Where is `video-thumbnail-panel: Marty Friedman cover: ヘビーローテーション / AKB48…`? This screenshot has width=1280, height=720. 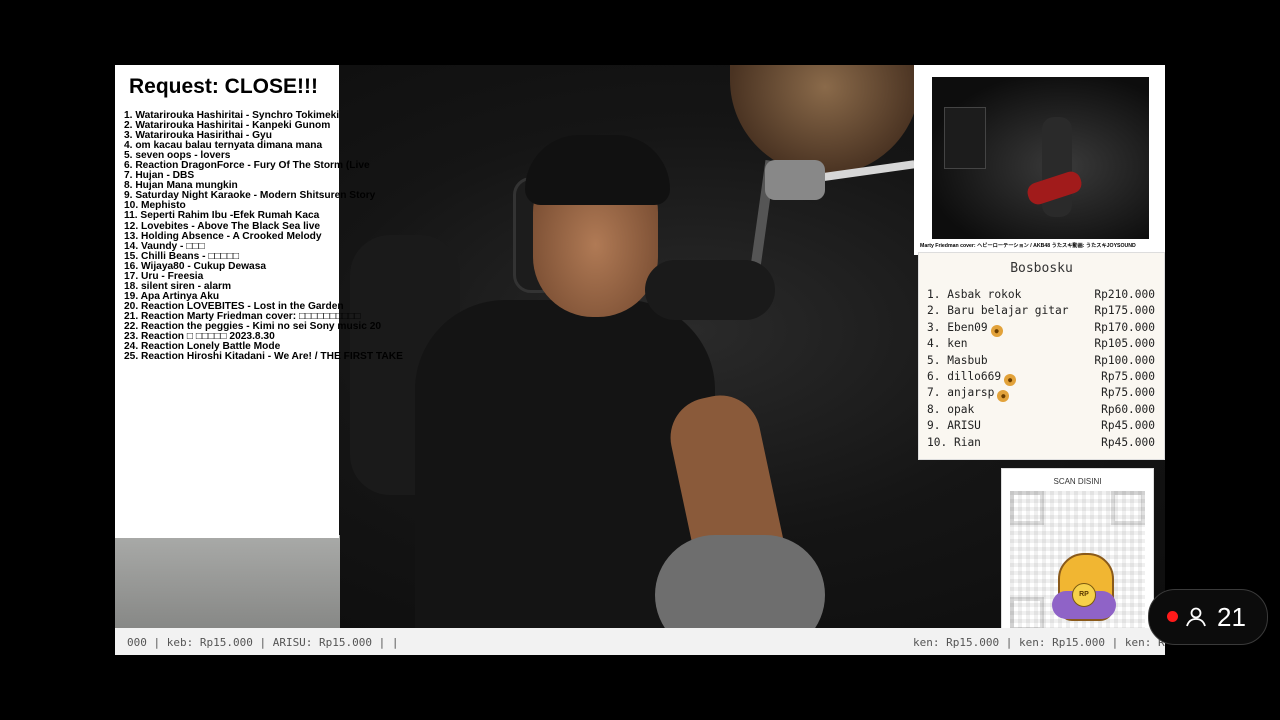
video-thumbnail-panel: Marty Friedman cover: ヘビーローテーション / AKB48… is located at coordinates (1039, 160).